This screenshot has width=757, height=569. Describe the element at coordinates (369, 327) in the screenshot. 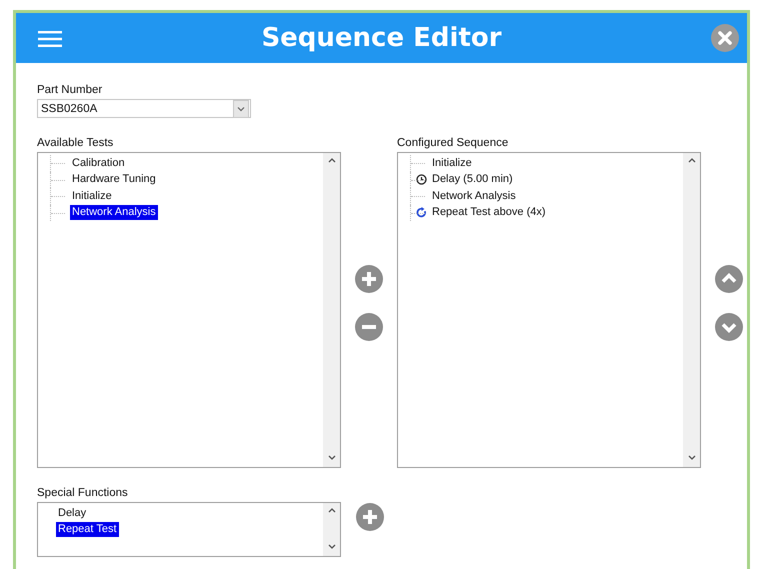

I see `remove-icon` at that location.